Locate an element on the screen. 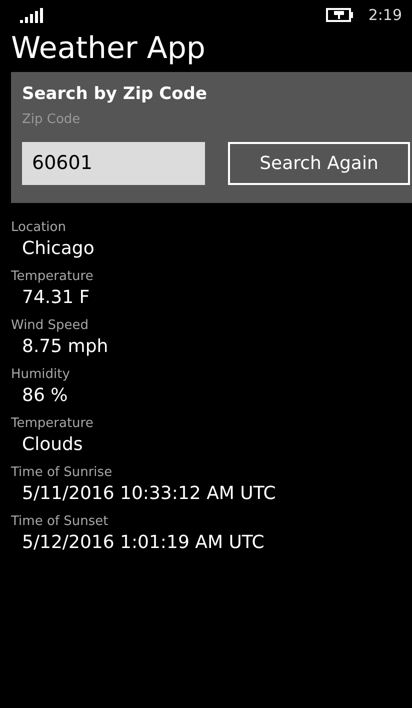  battery-charging-icon is located at coordinates (340, 15).